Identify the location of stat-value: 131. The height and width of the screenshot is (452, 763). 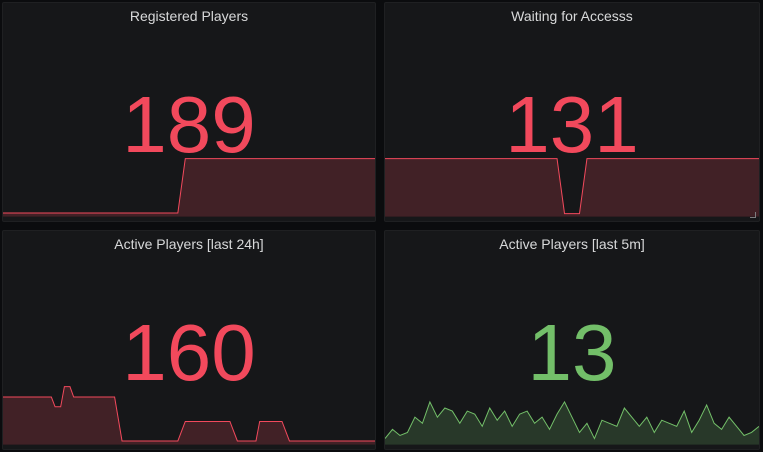
(572, 124).